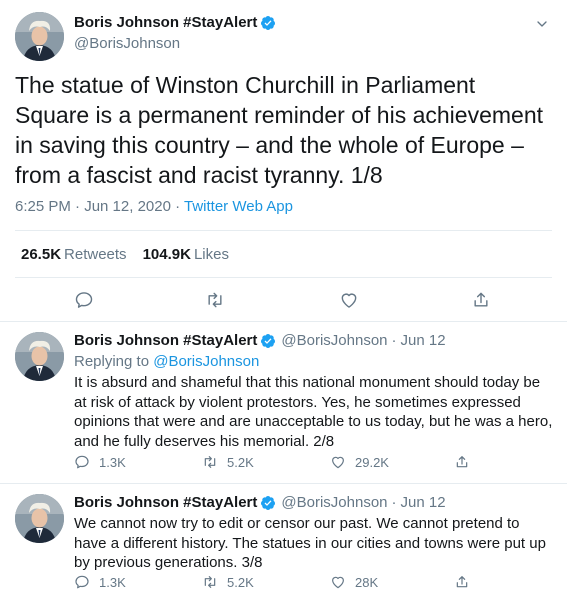 Image resolution: width=567 pixels, height=601 pixels. Describe the element at coordinates (283, 300) in the screenshot. I see `tweet-actions` at that location.